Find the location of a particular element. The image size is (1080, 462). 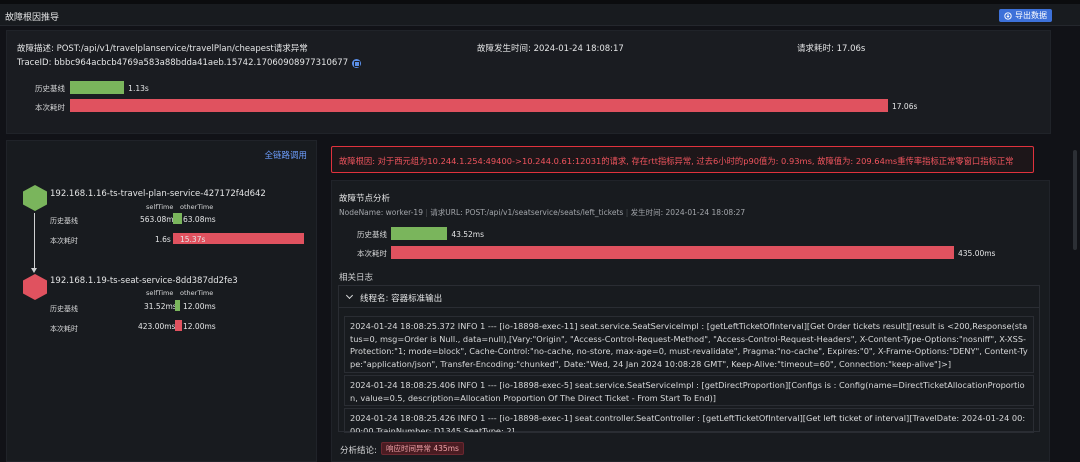

node-baseline-value: 43.52ms is located at coordinates (467, 234).